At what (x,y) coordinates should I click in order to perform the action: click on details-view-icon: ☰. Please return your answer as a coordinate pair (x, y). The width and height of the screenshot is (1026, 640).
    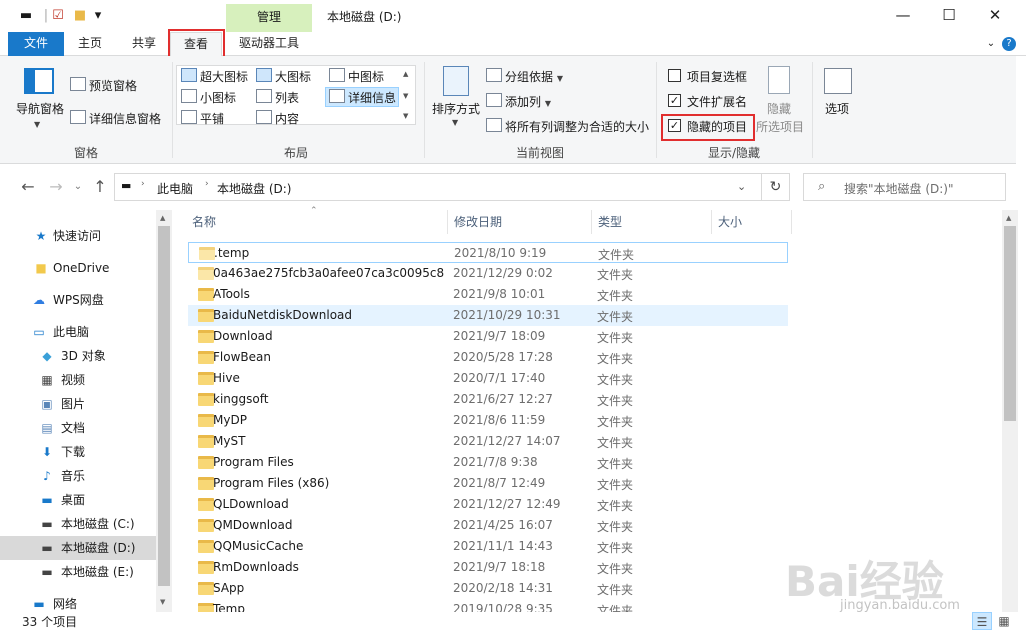
    Looking at the image, I should click on (982, 621).